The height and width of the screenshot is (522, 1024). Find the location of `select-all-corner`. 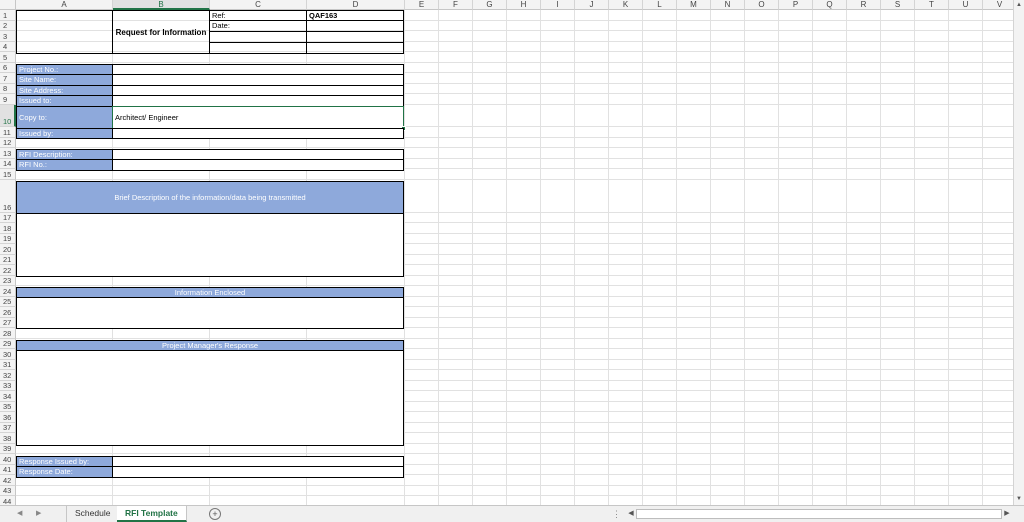

select-all-corner is located at coordinates (8, 5).